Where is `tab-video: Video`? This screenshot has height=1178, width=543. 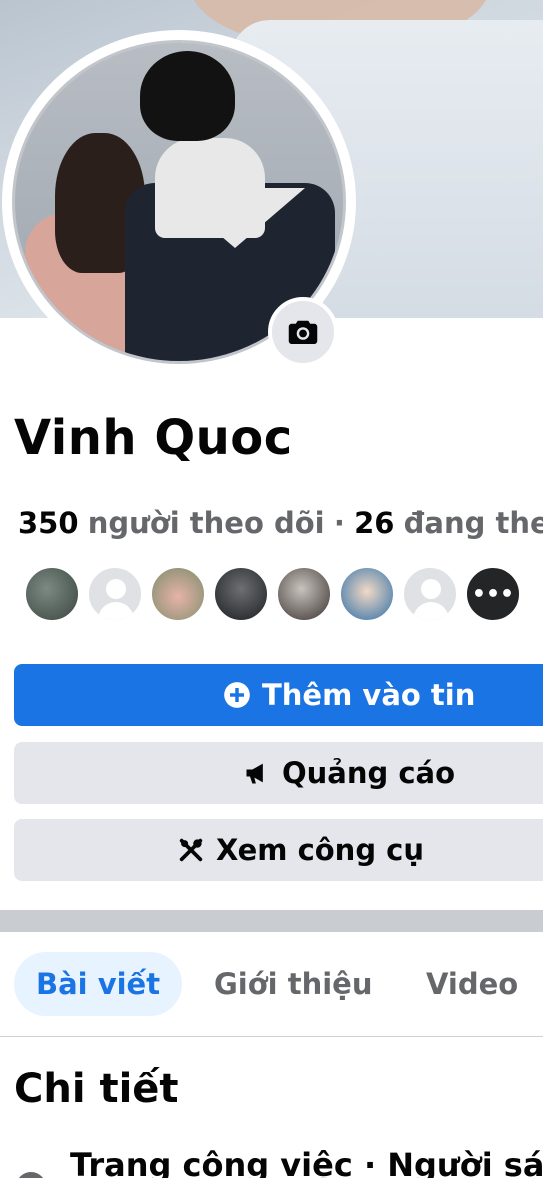
tab-video: Video is located at coordinates (472, 984).